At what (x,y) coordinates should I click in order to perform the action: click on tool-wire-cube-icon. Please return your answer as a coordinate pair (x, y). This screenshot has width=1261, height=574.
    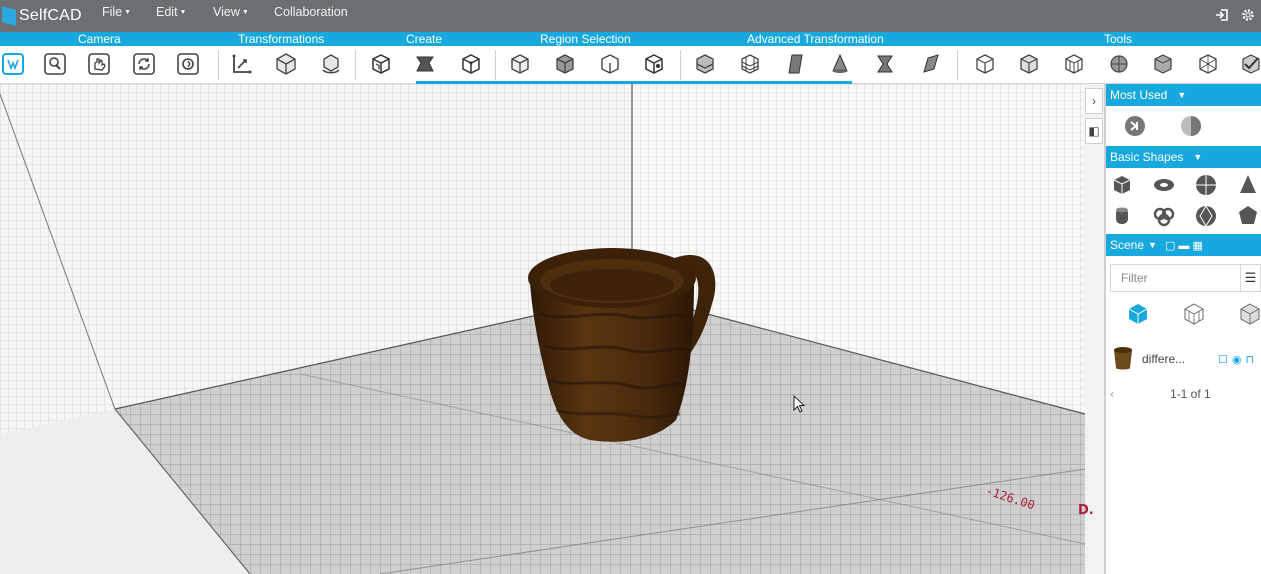
    Looking at the image, I should click on (1208, 64).